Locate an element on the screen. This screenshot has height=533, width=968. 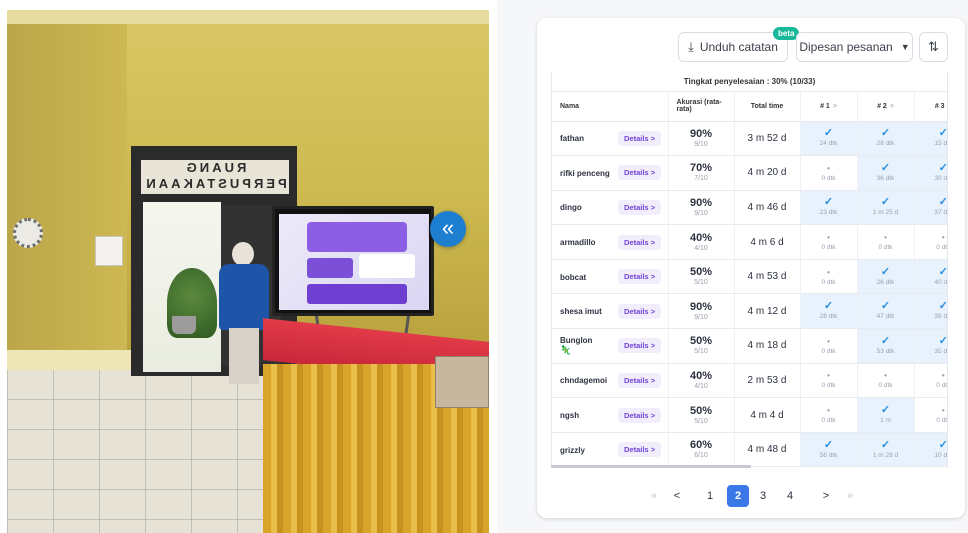
answer-cell-q2: ✓ 47 dtk is located at coordinates (885, 311).